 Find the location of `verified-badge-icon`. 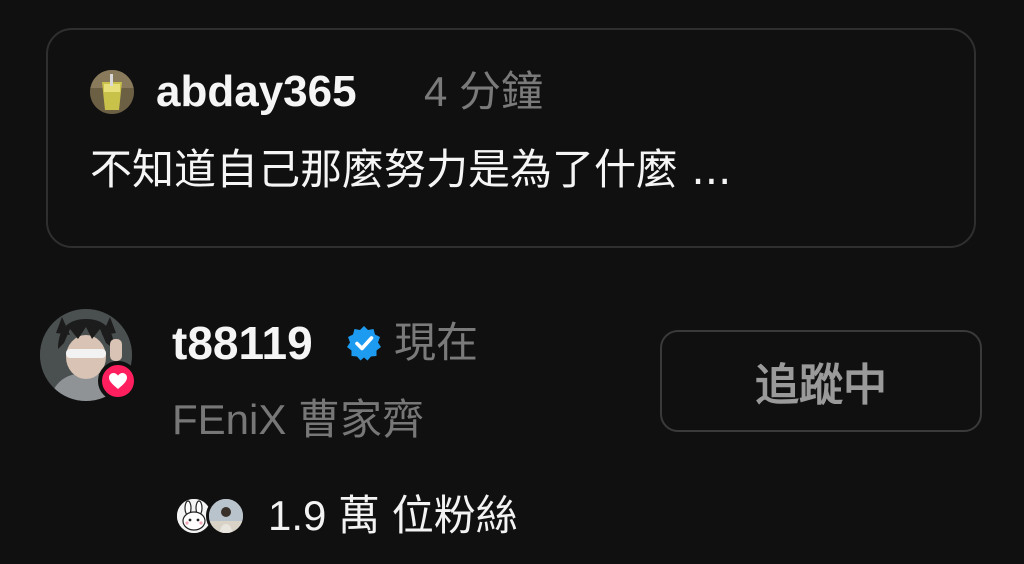

verified-badge-icon is located at coordinates (364, 343).